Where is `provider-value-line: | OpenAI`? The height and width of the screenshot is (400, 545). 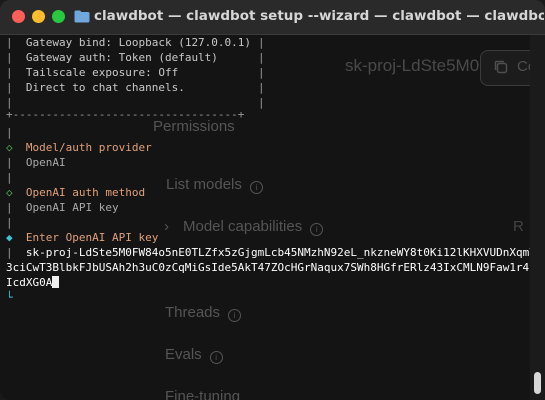
provider-value-line: | OpenAI is located at coordinates (36, 162).